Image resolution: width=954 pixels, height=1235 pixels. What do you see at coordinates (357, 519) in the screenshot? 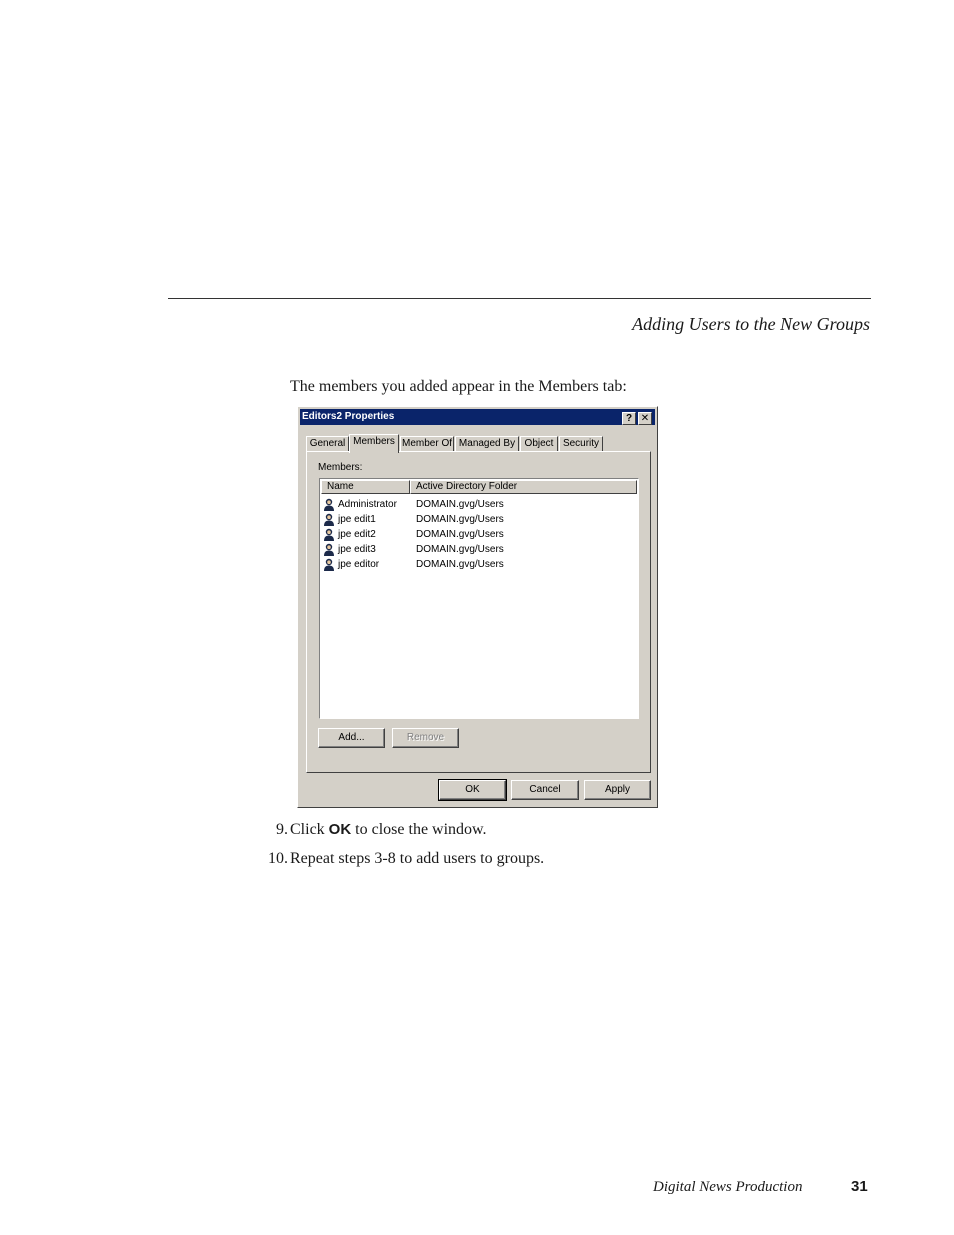
I see `member-name: jpe edit1` at bounding box center [357, 519].